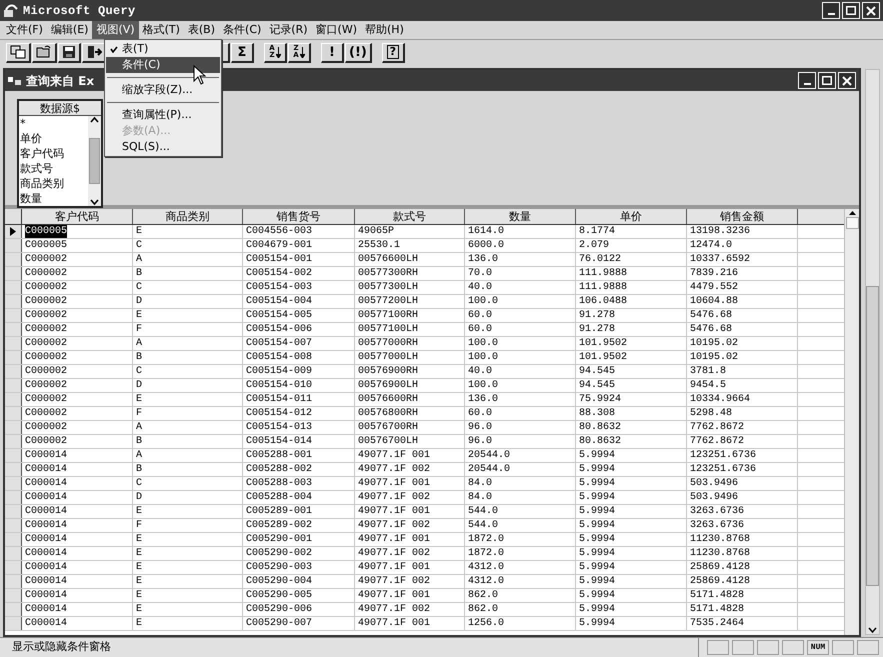 The width and height of the screenshot is (883, 657). Describe the element at coordinates (115, 30) in the screenshot. I see `menu-item: 视图(V)` at that location.